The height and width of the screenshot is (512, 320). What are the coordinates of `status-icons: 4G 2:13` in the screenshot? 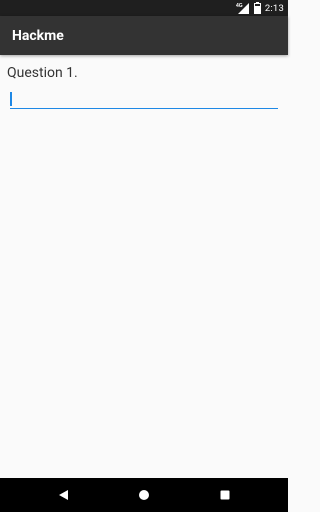 It's located at (260, 8).